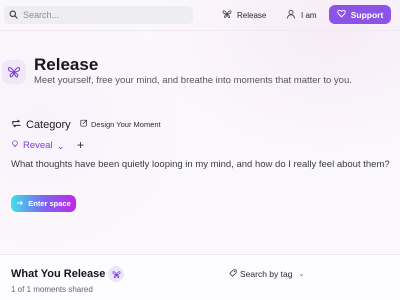 The image size is (400, 300). Describe the element at coordinates (52, 289) in the screenshot. I see `moments-count: 1 of 1 moments shared` at that location.